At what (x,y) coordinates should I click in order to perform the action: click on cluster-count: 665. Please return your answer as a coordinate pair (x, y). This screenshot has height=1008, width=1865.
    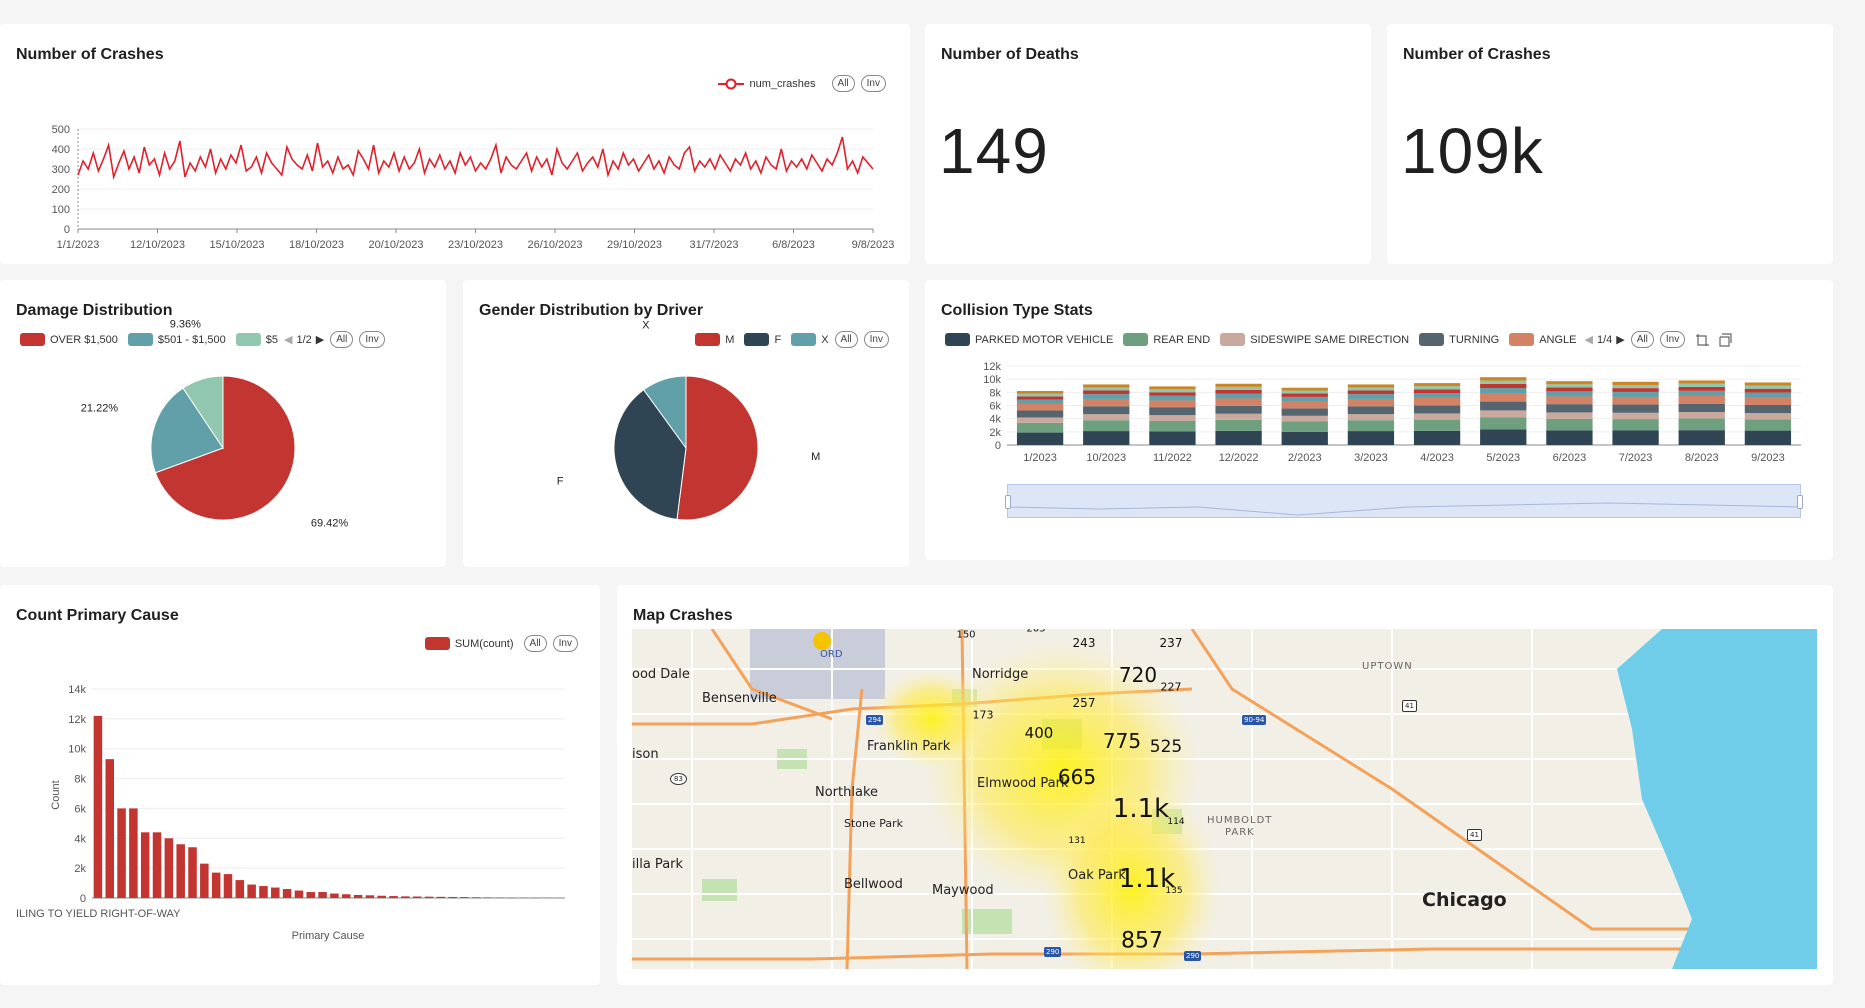
    Looking at the image, I should click on (1077, 777).